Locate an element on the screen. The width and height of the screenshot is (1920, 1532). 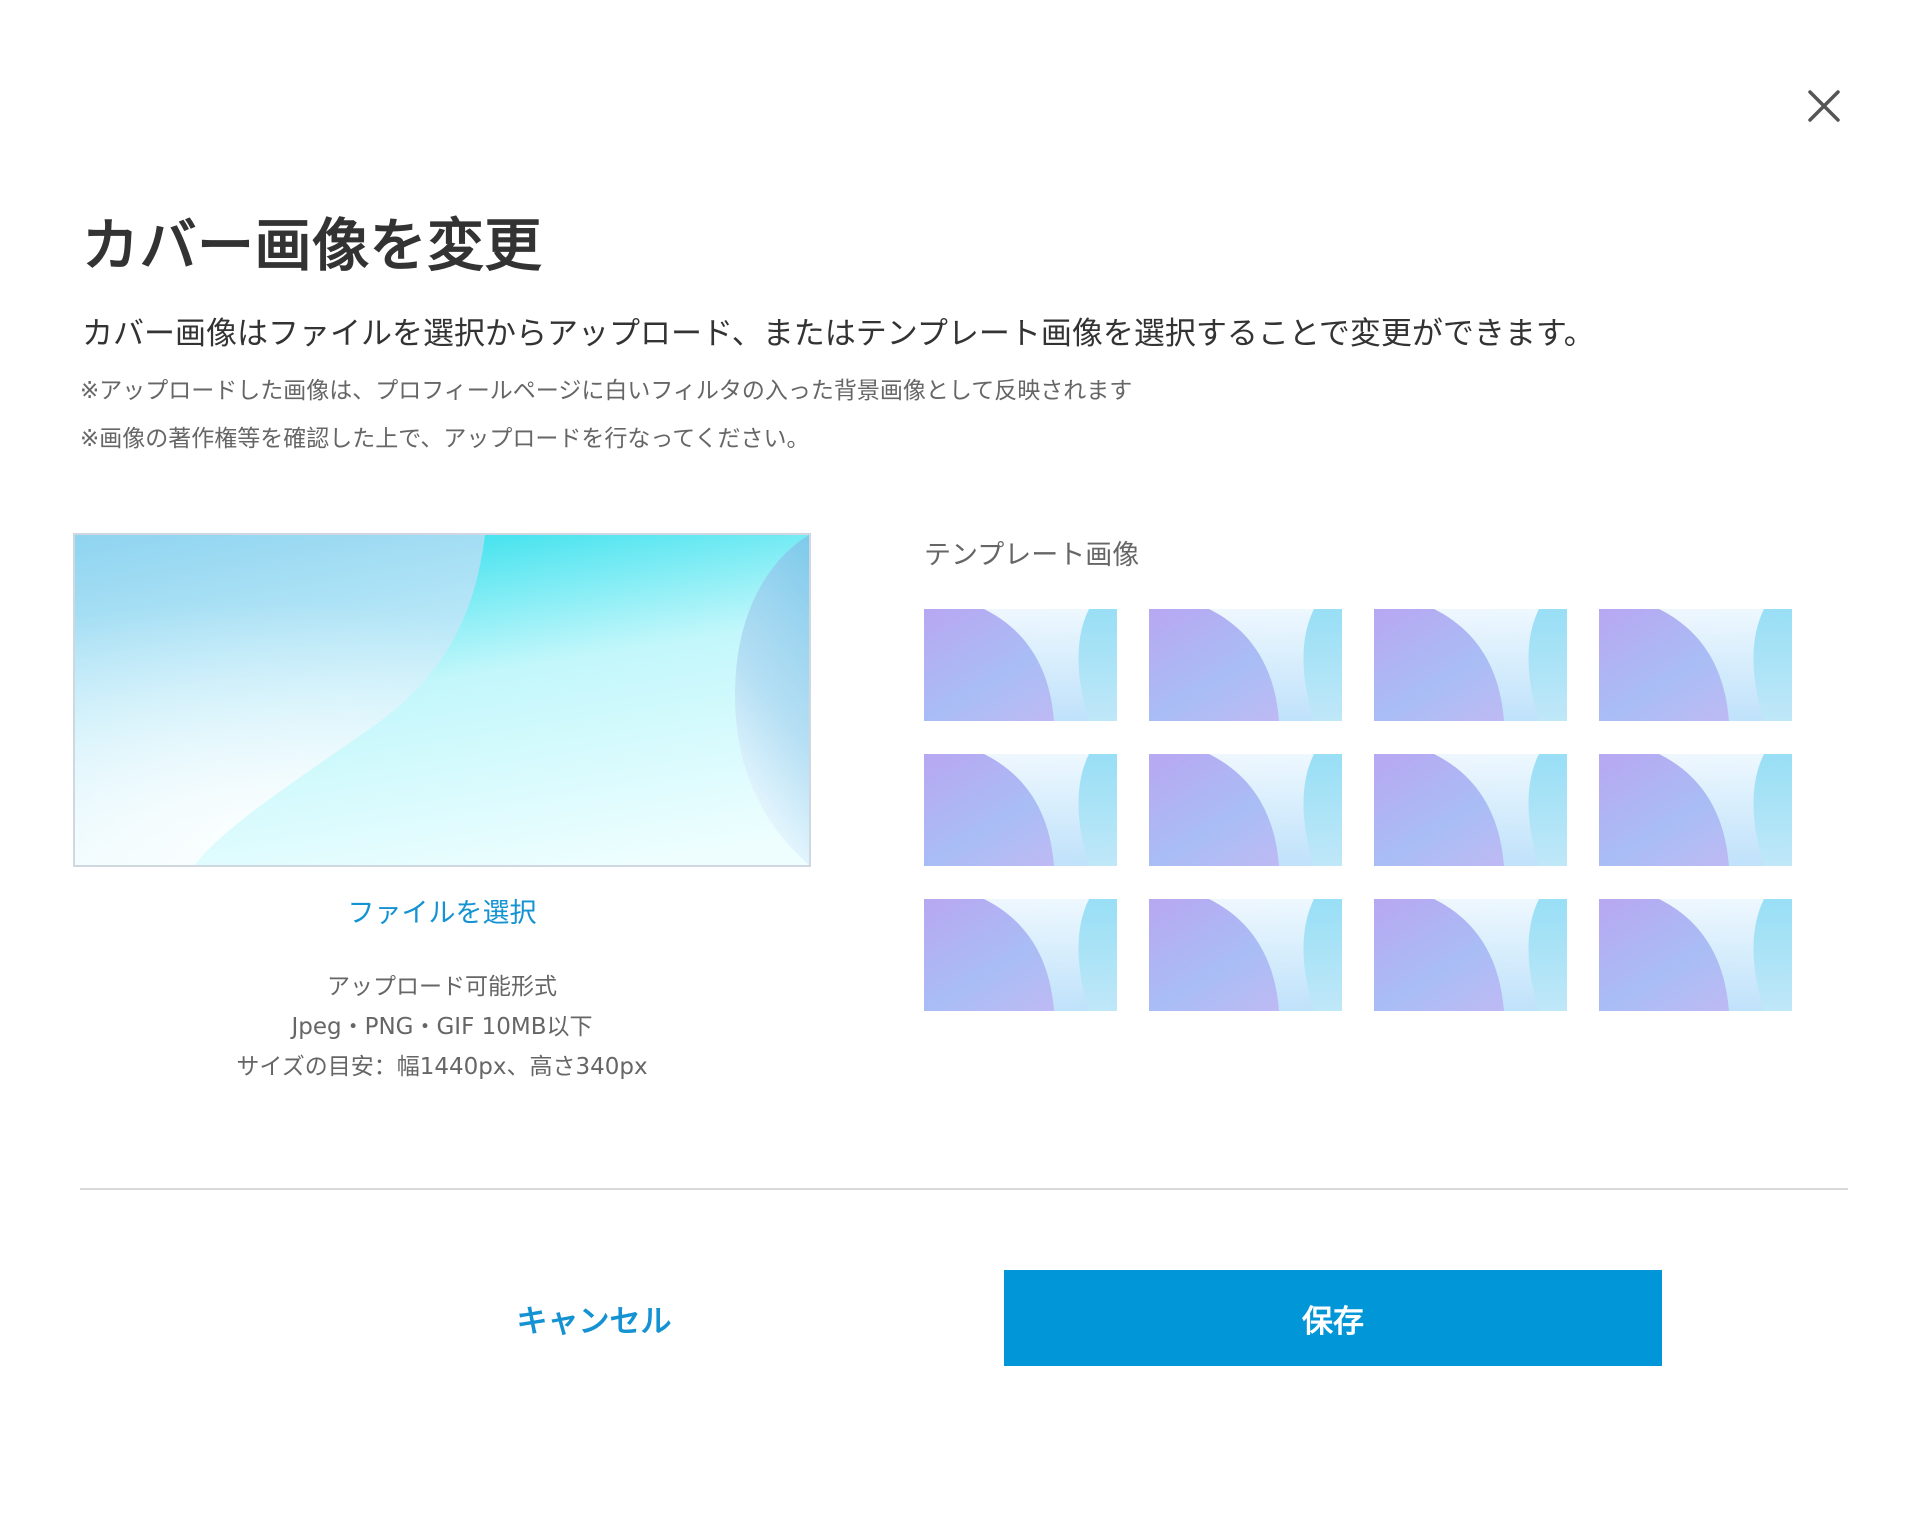
select-file-link: ファイルを選択 is located at coordinates (442, 914).